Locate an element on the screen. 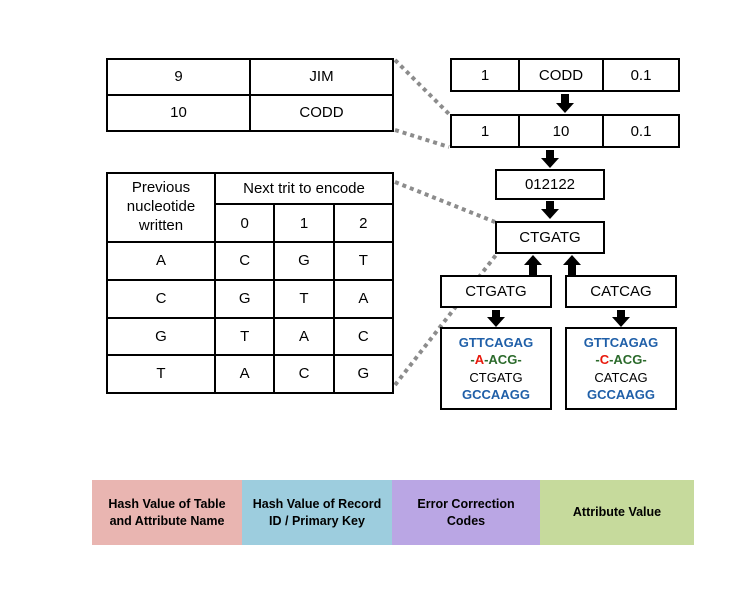 The image size is (747, 589). table-row: C G T A is located at coordinates (250, 298).